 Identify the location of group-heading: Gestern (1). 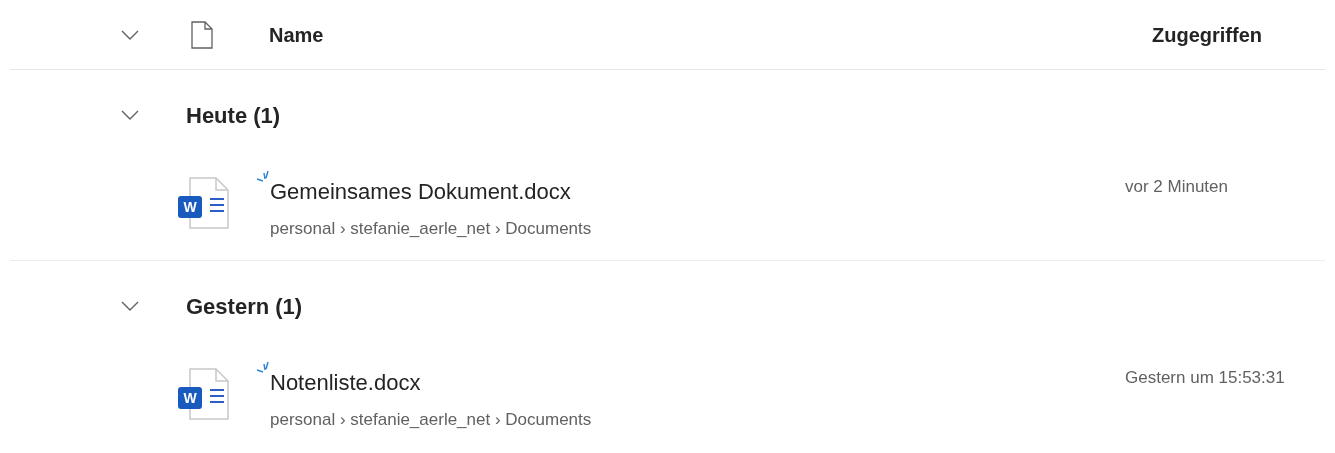
(244, 306).